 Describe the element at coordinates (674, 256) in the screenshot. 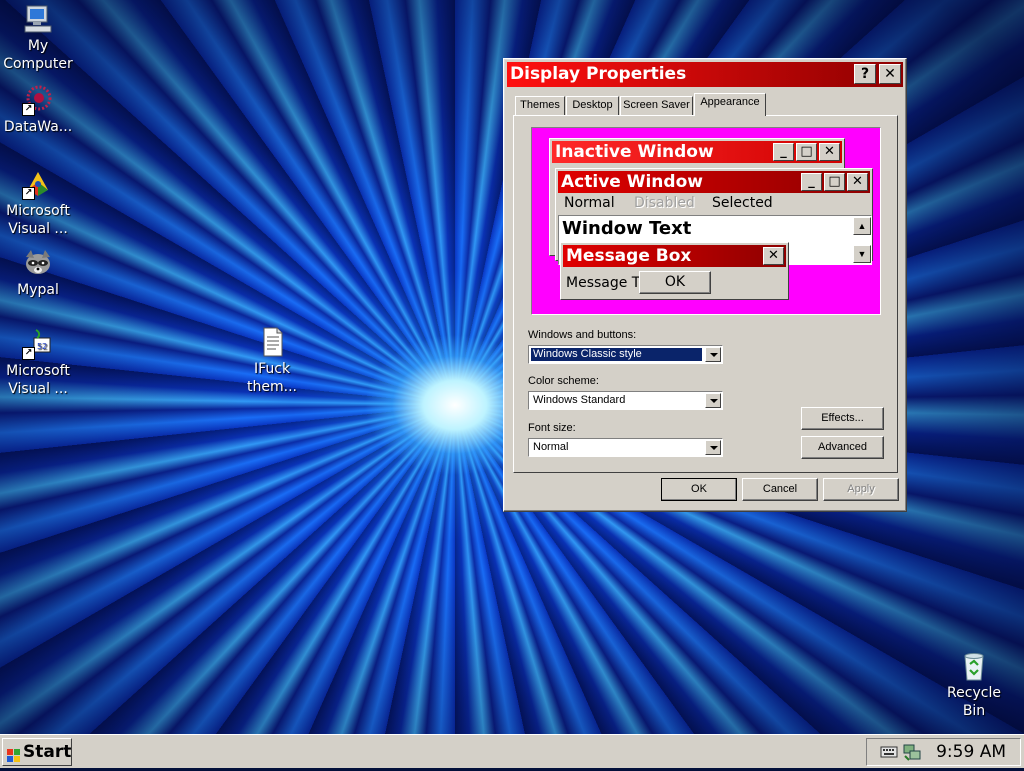

I see `preview-msgbox-title: Message Box ✕` at that location.